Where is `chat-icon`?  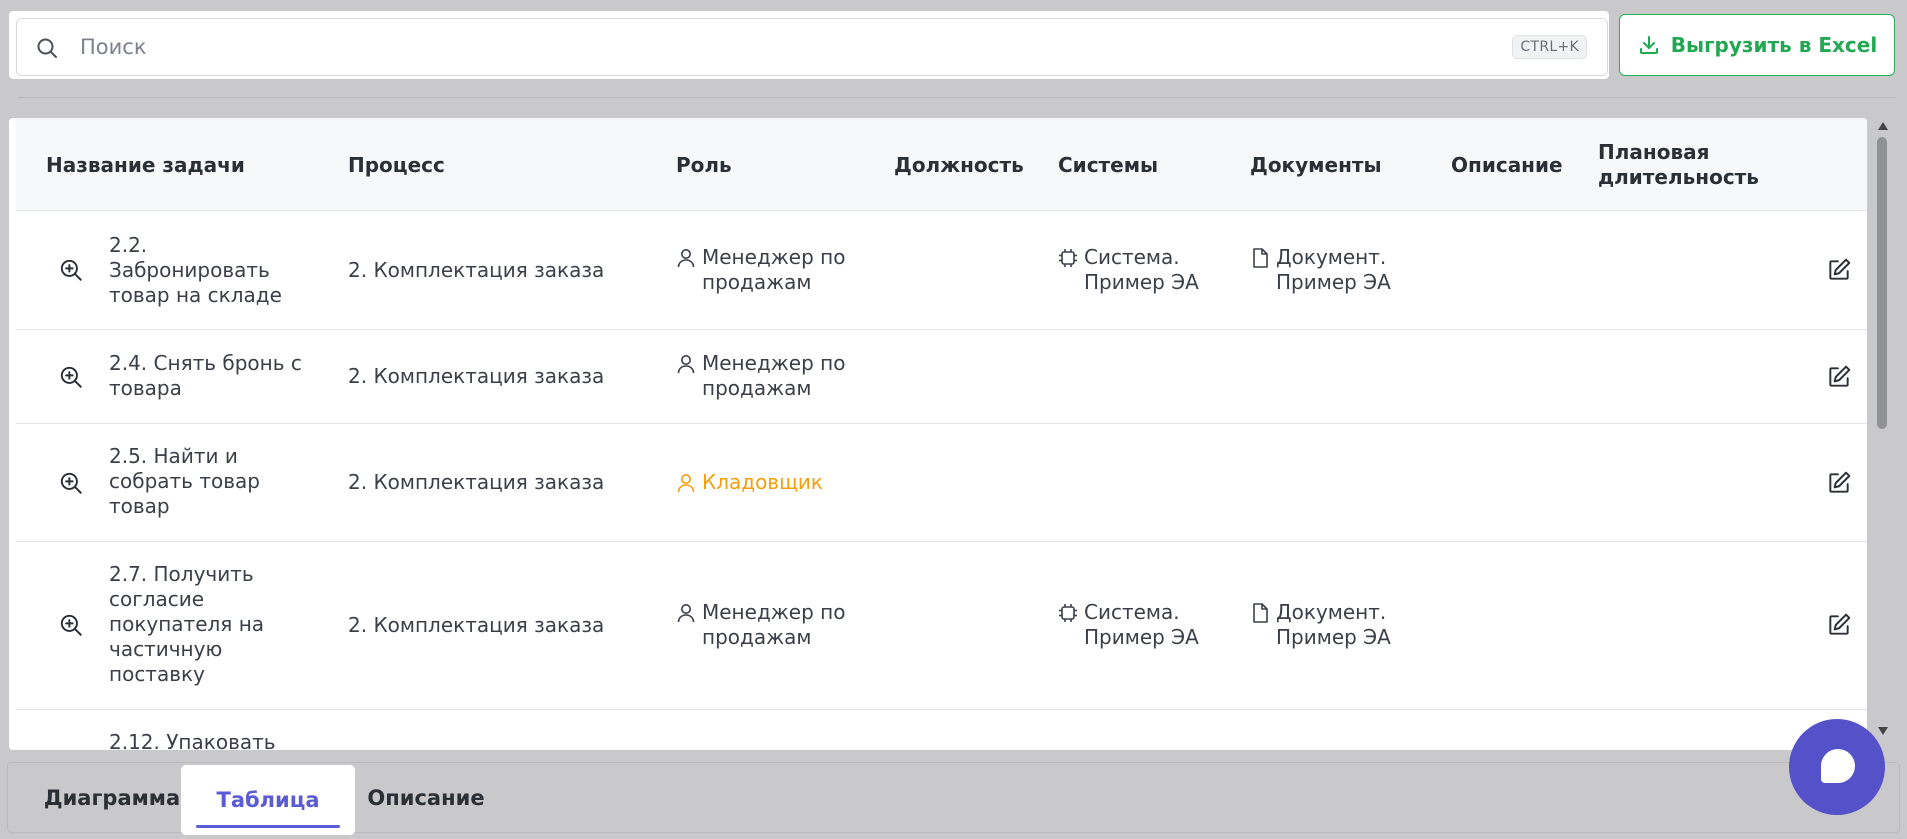 chat-icon is located at coordinates (1838, 766).